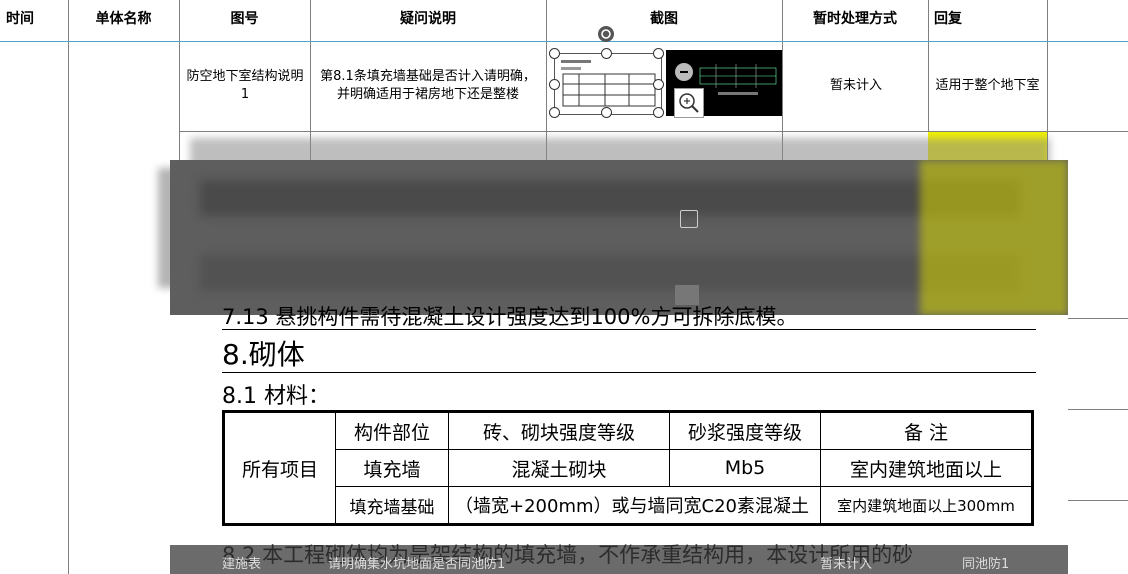 The height and width of the screenshot is (574, 1128). Describe the element at coordinates (392, 430) in the screenshot. I see `table-header-cell: 构件部位` at that location.